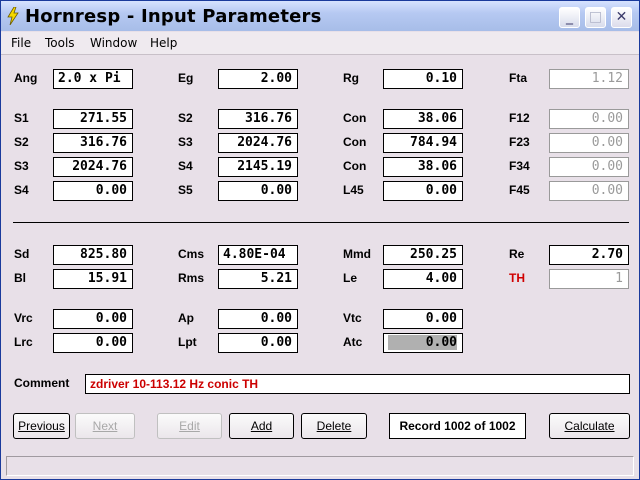 The height and width of the screenshot is (480, 640). I want to click on mmd-field: 250.25, so click(423, 255).